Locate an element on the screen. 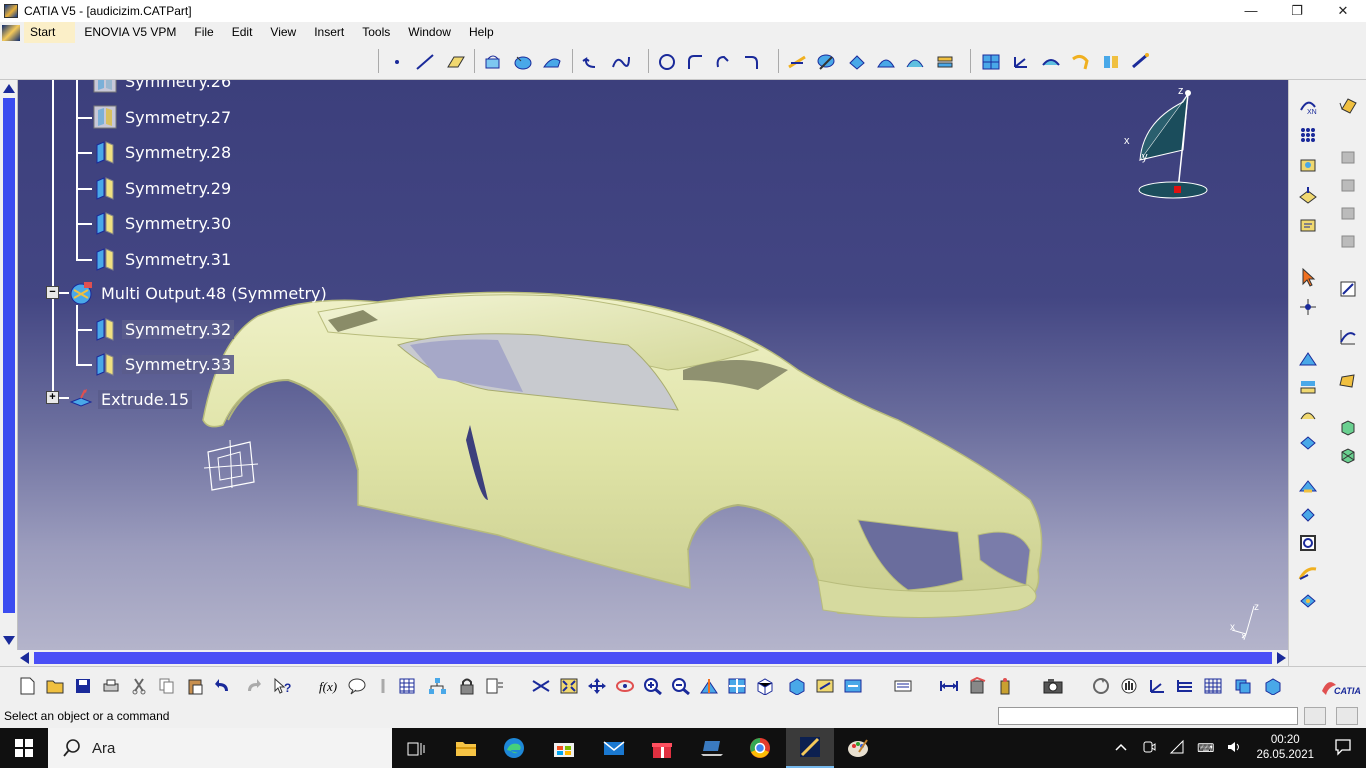  tree-item-symmetry-30: Symmetry.30 is located at coordinates (163, 223).